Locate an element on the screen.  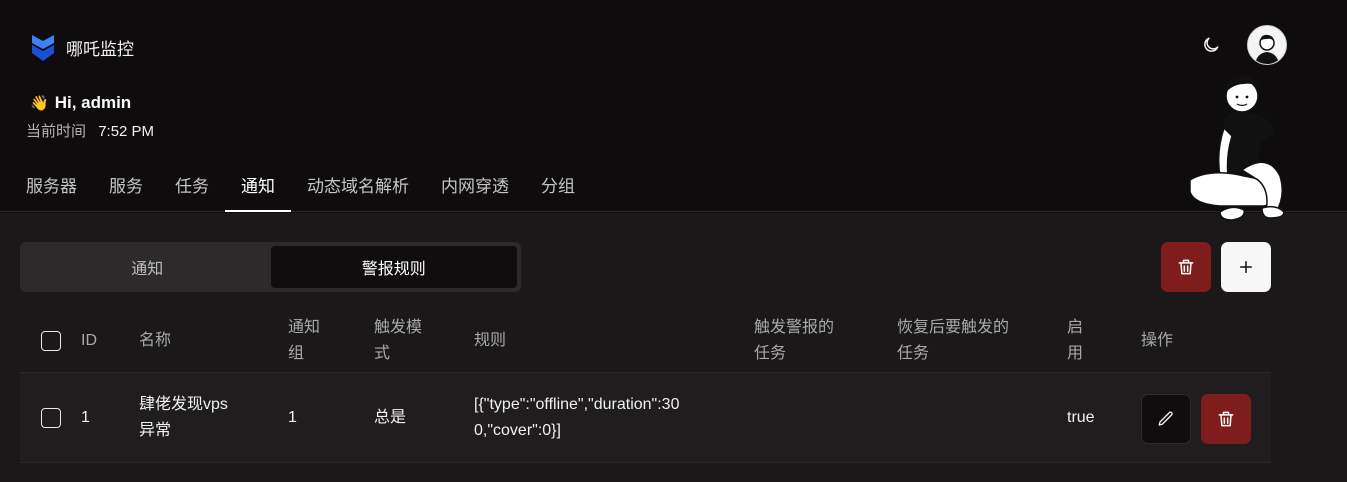
tab-notifications: 通知 is located at coordinates (258, 192).